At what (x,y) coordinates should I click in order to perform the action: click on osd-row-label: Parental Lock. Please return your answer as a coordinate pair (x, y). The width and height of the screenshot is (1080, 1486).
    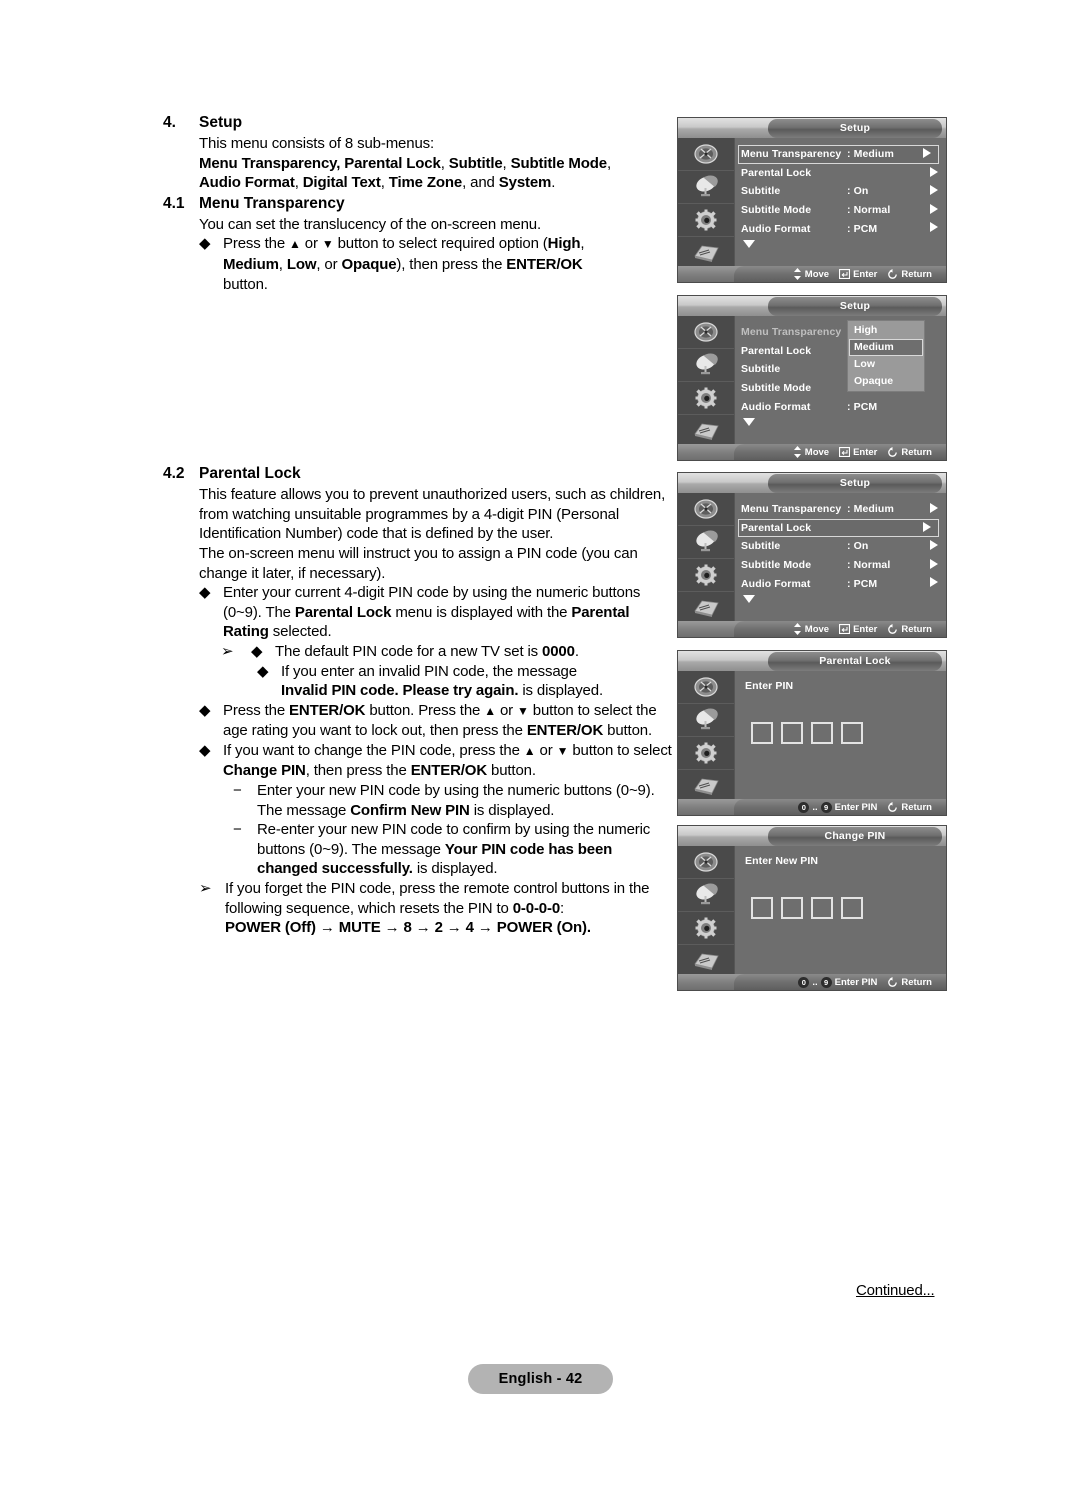
    Looking at the image, I should click on (776, 172).